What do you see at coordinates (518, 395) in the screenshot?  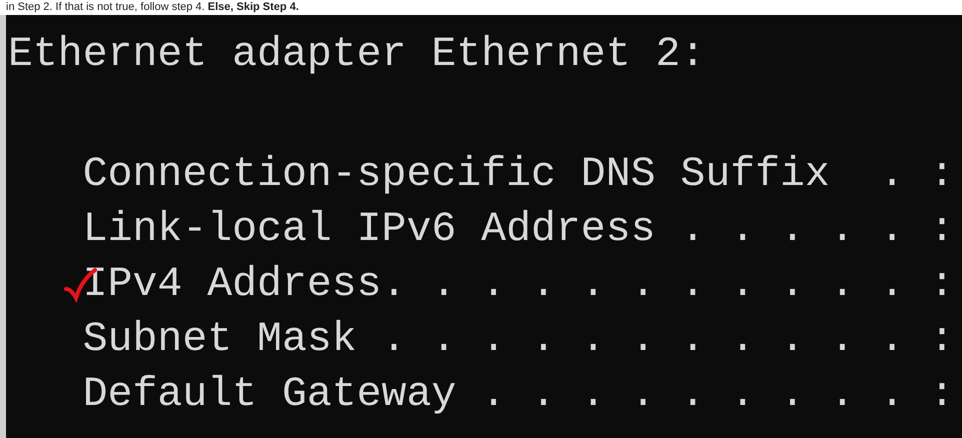 I see `console-line: Default Gateway . . . . . . . . . :` at bounding box center [518, 395].